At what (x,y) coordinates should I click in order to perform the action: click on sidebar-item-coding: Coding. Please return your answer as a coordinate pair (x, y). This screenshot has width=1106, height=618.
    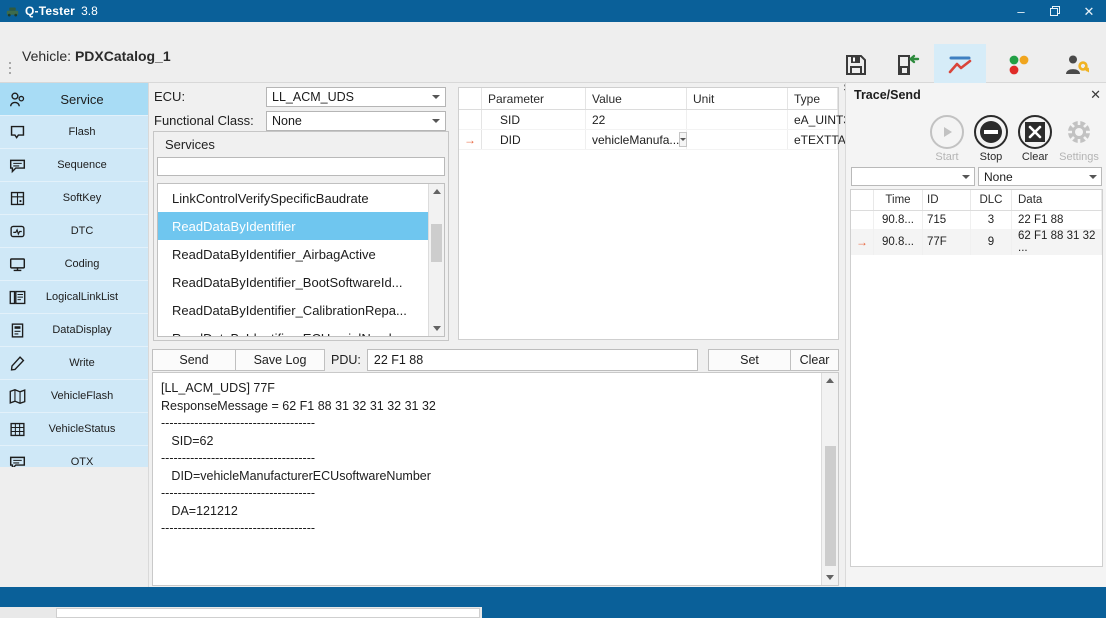
    Looking at the image, I should click on (74, 264).